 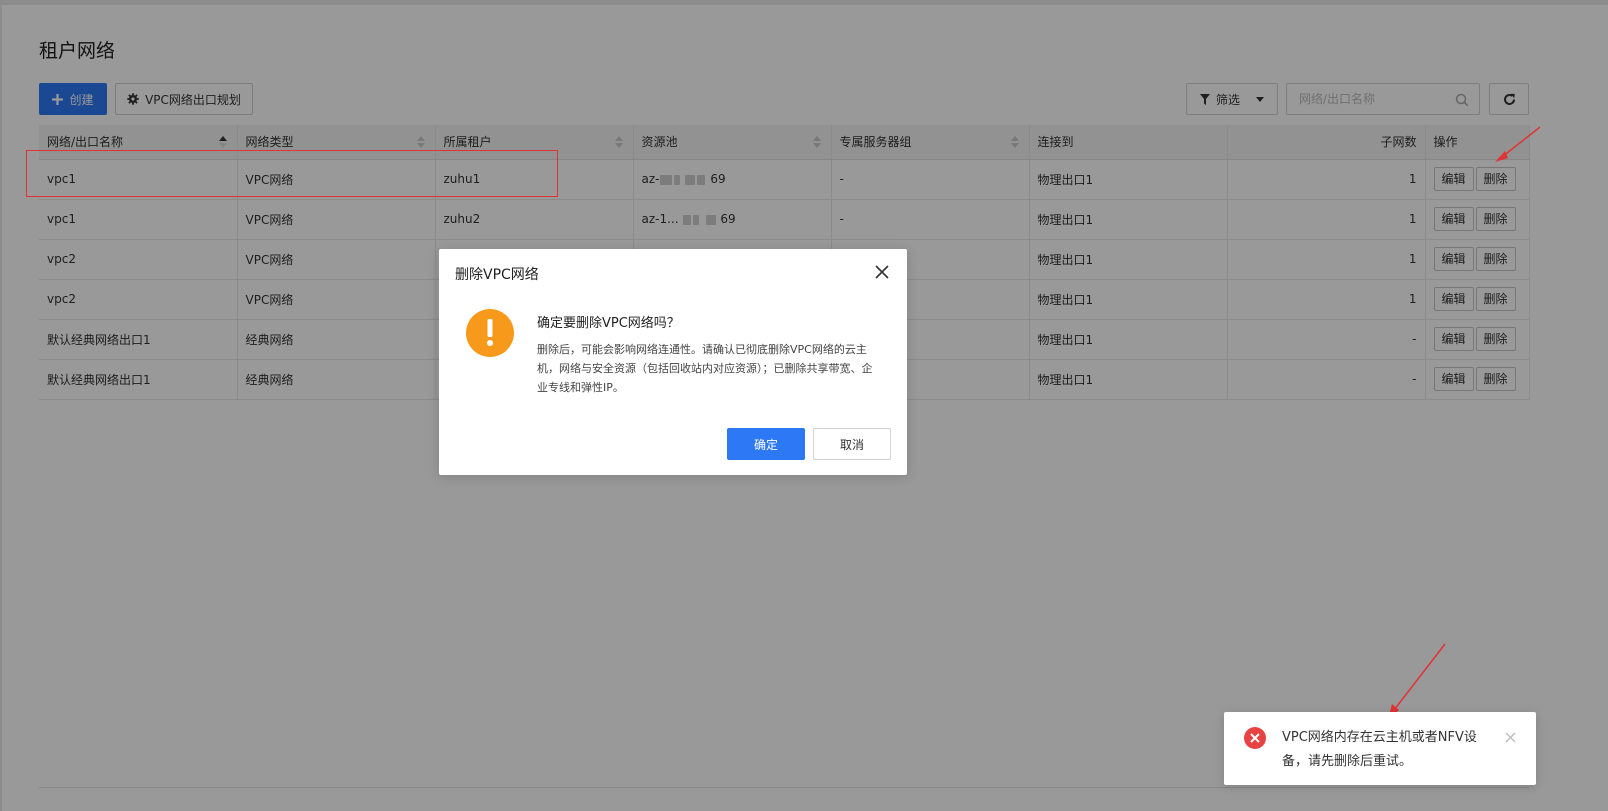 What do you see at coordinates (497, 275) in the screenshot?
I see `dialog-title: 删除VPC网络` at bounding box center [497, 275].